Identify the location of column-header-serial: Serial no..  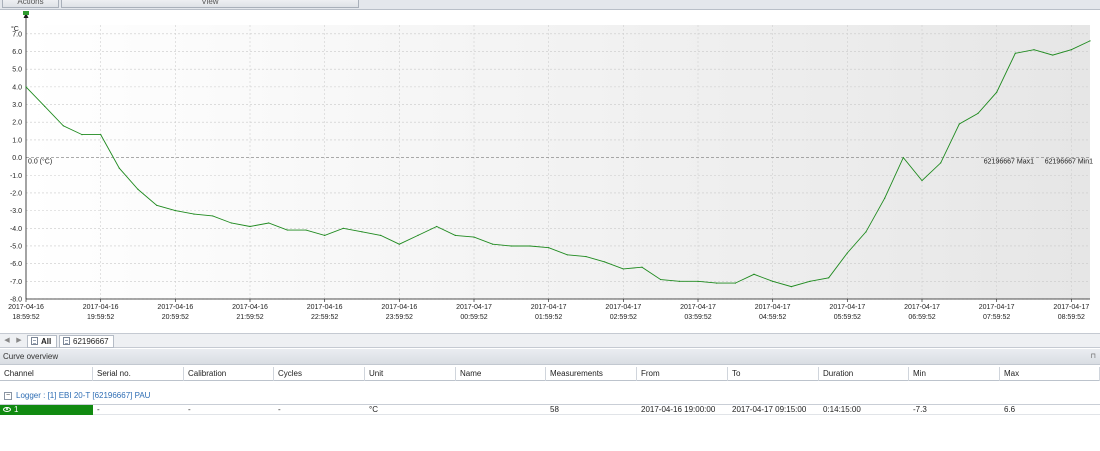
(138, 374).